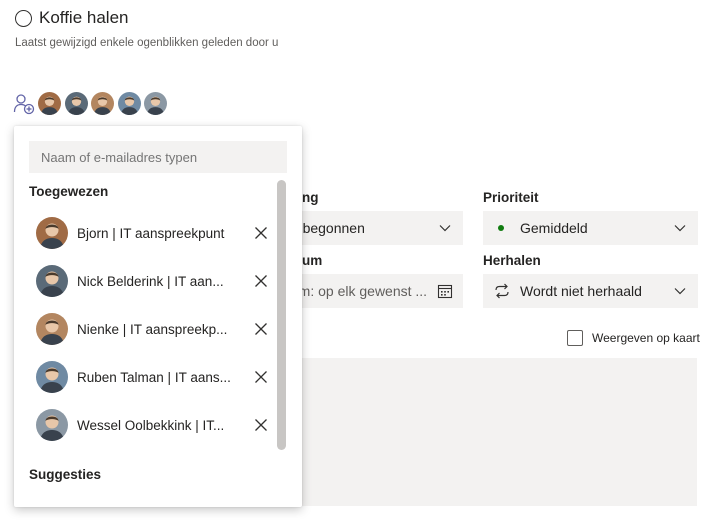 The image size is (709, 530). I want to click on priority-value: Gemiddeld, so click(554, 228).